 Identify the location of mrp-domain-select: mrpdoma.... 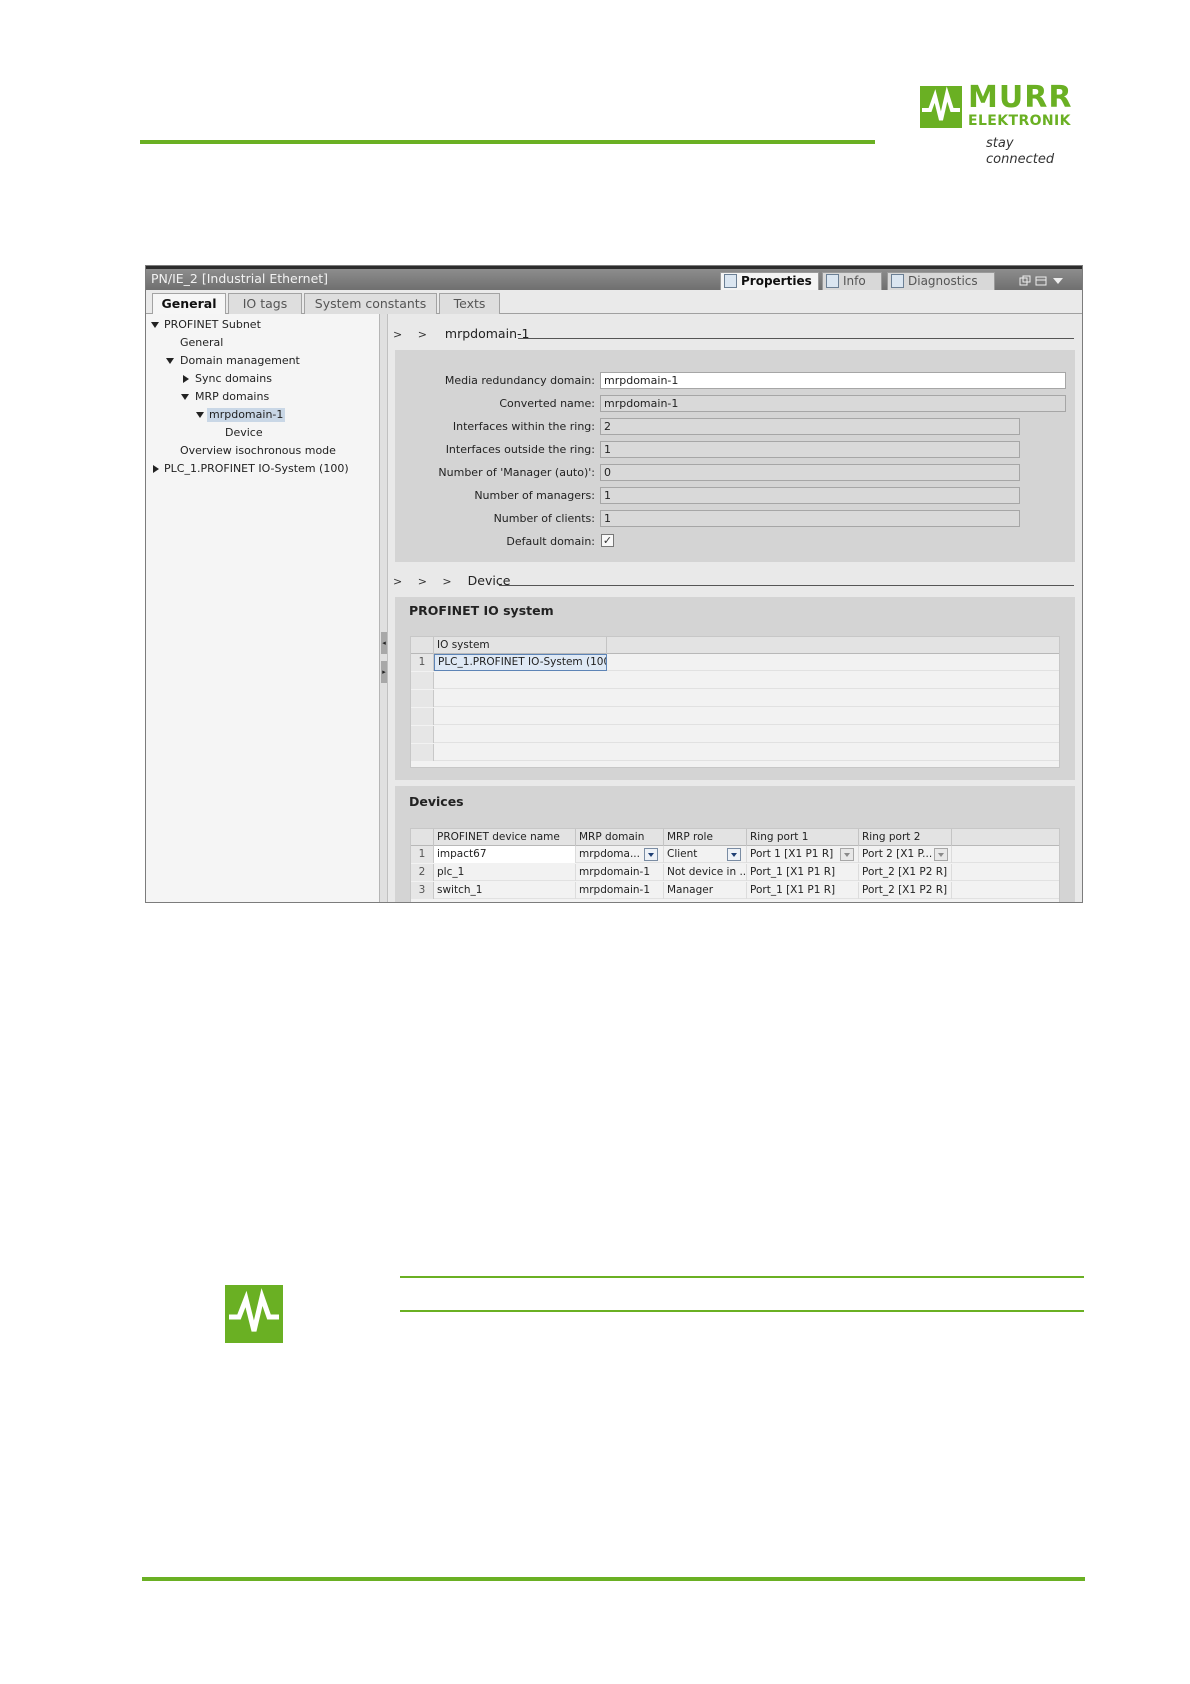
(620, 854).